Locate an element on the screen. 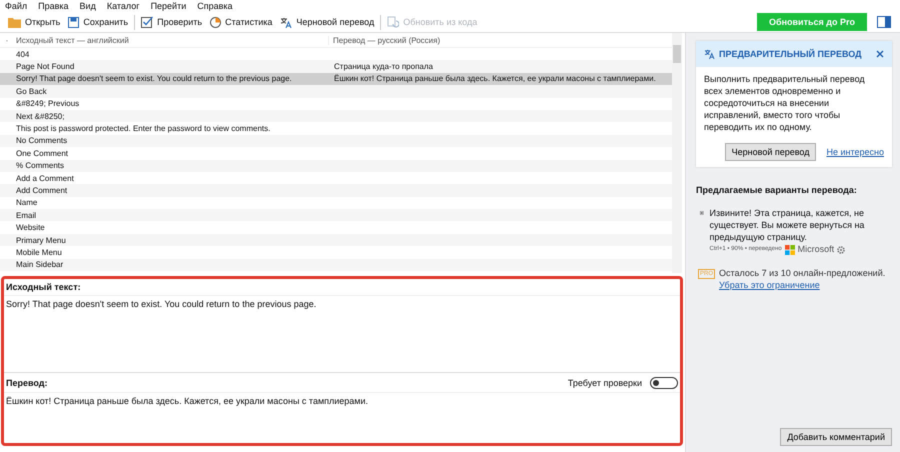 The height and width of the screenshot is (452, 900). sidebar-toggle-icon is located at coordinates (884, 22).